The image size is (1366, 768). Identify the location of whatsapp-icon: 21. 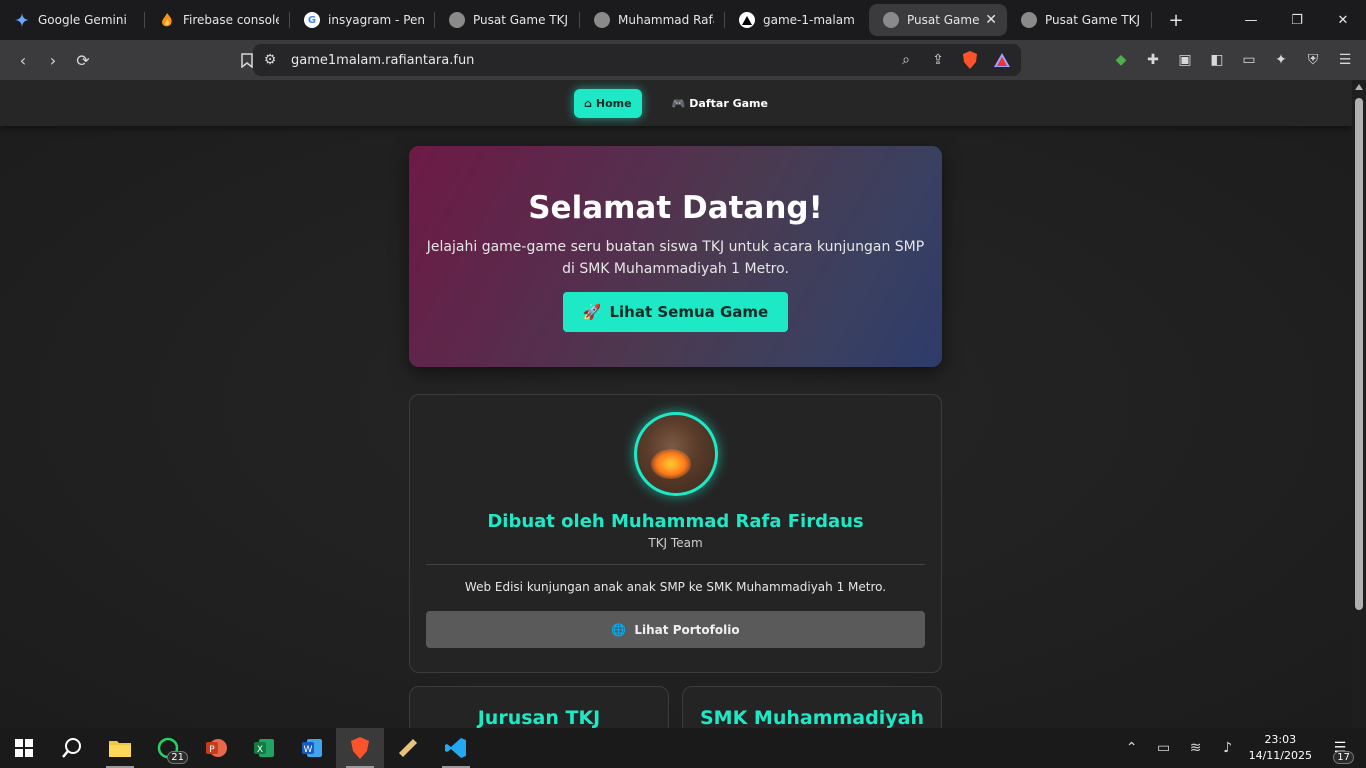
(168, 748).